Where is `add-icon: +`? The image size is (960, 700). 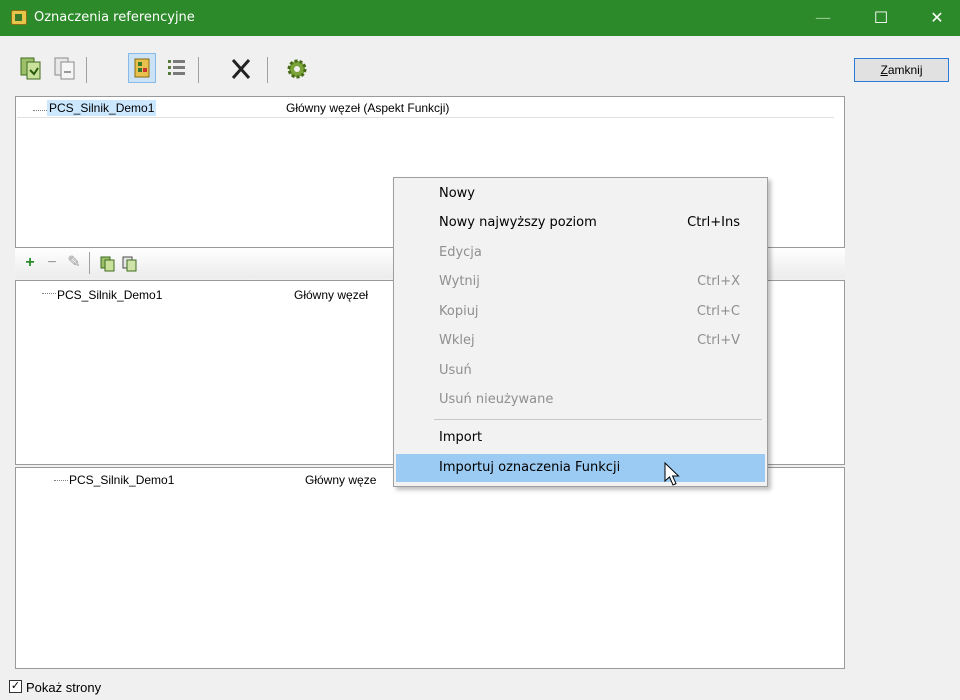
add-icon: + is located at coordinates (30, 264).